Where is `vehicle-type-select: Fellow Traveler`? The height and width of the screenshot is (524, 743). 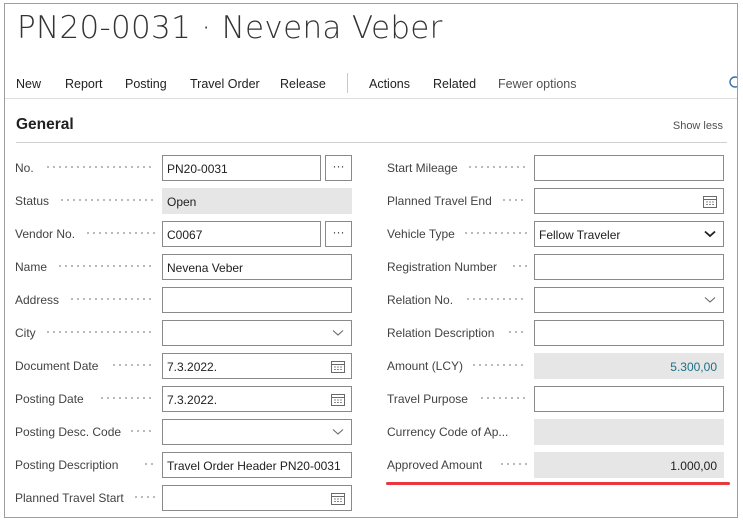 vehicle-type-select: Fellow Traveler is located at coordinates (629, 234).